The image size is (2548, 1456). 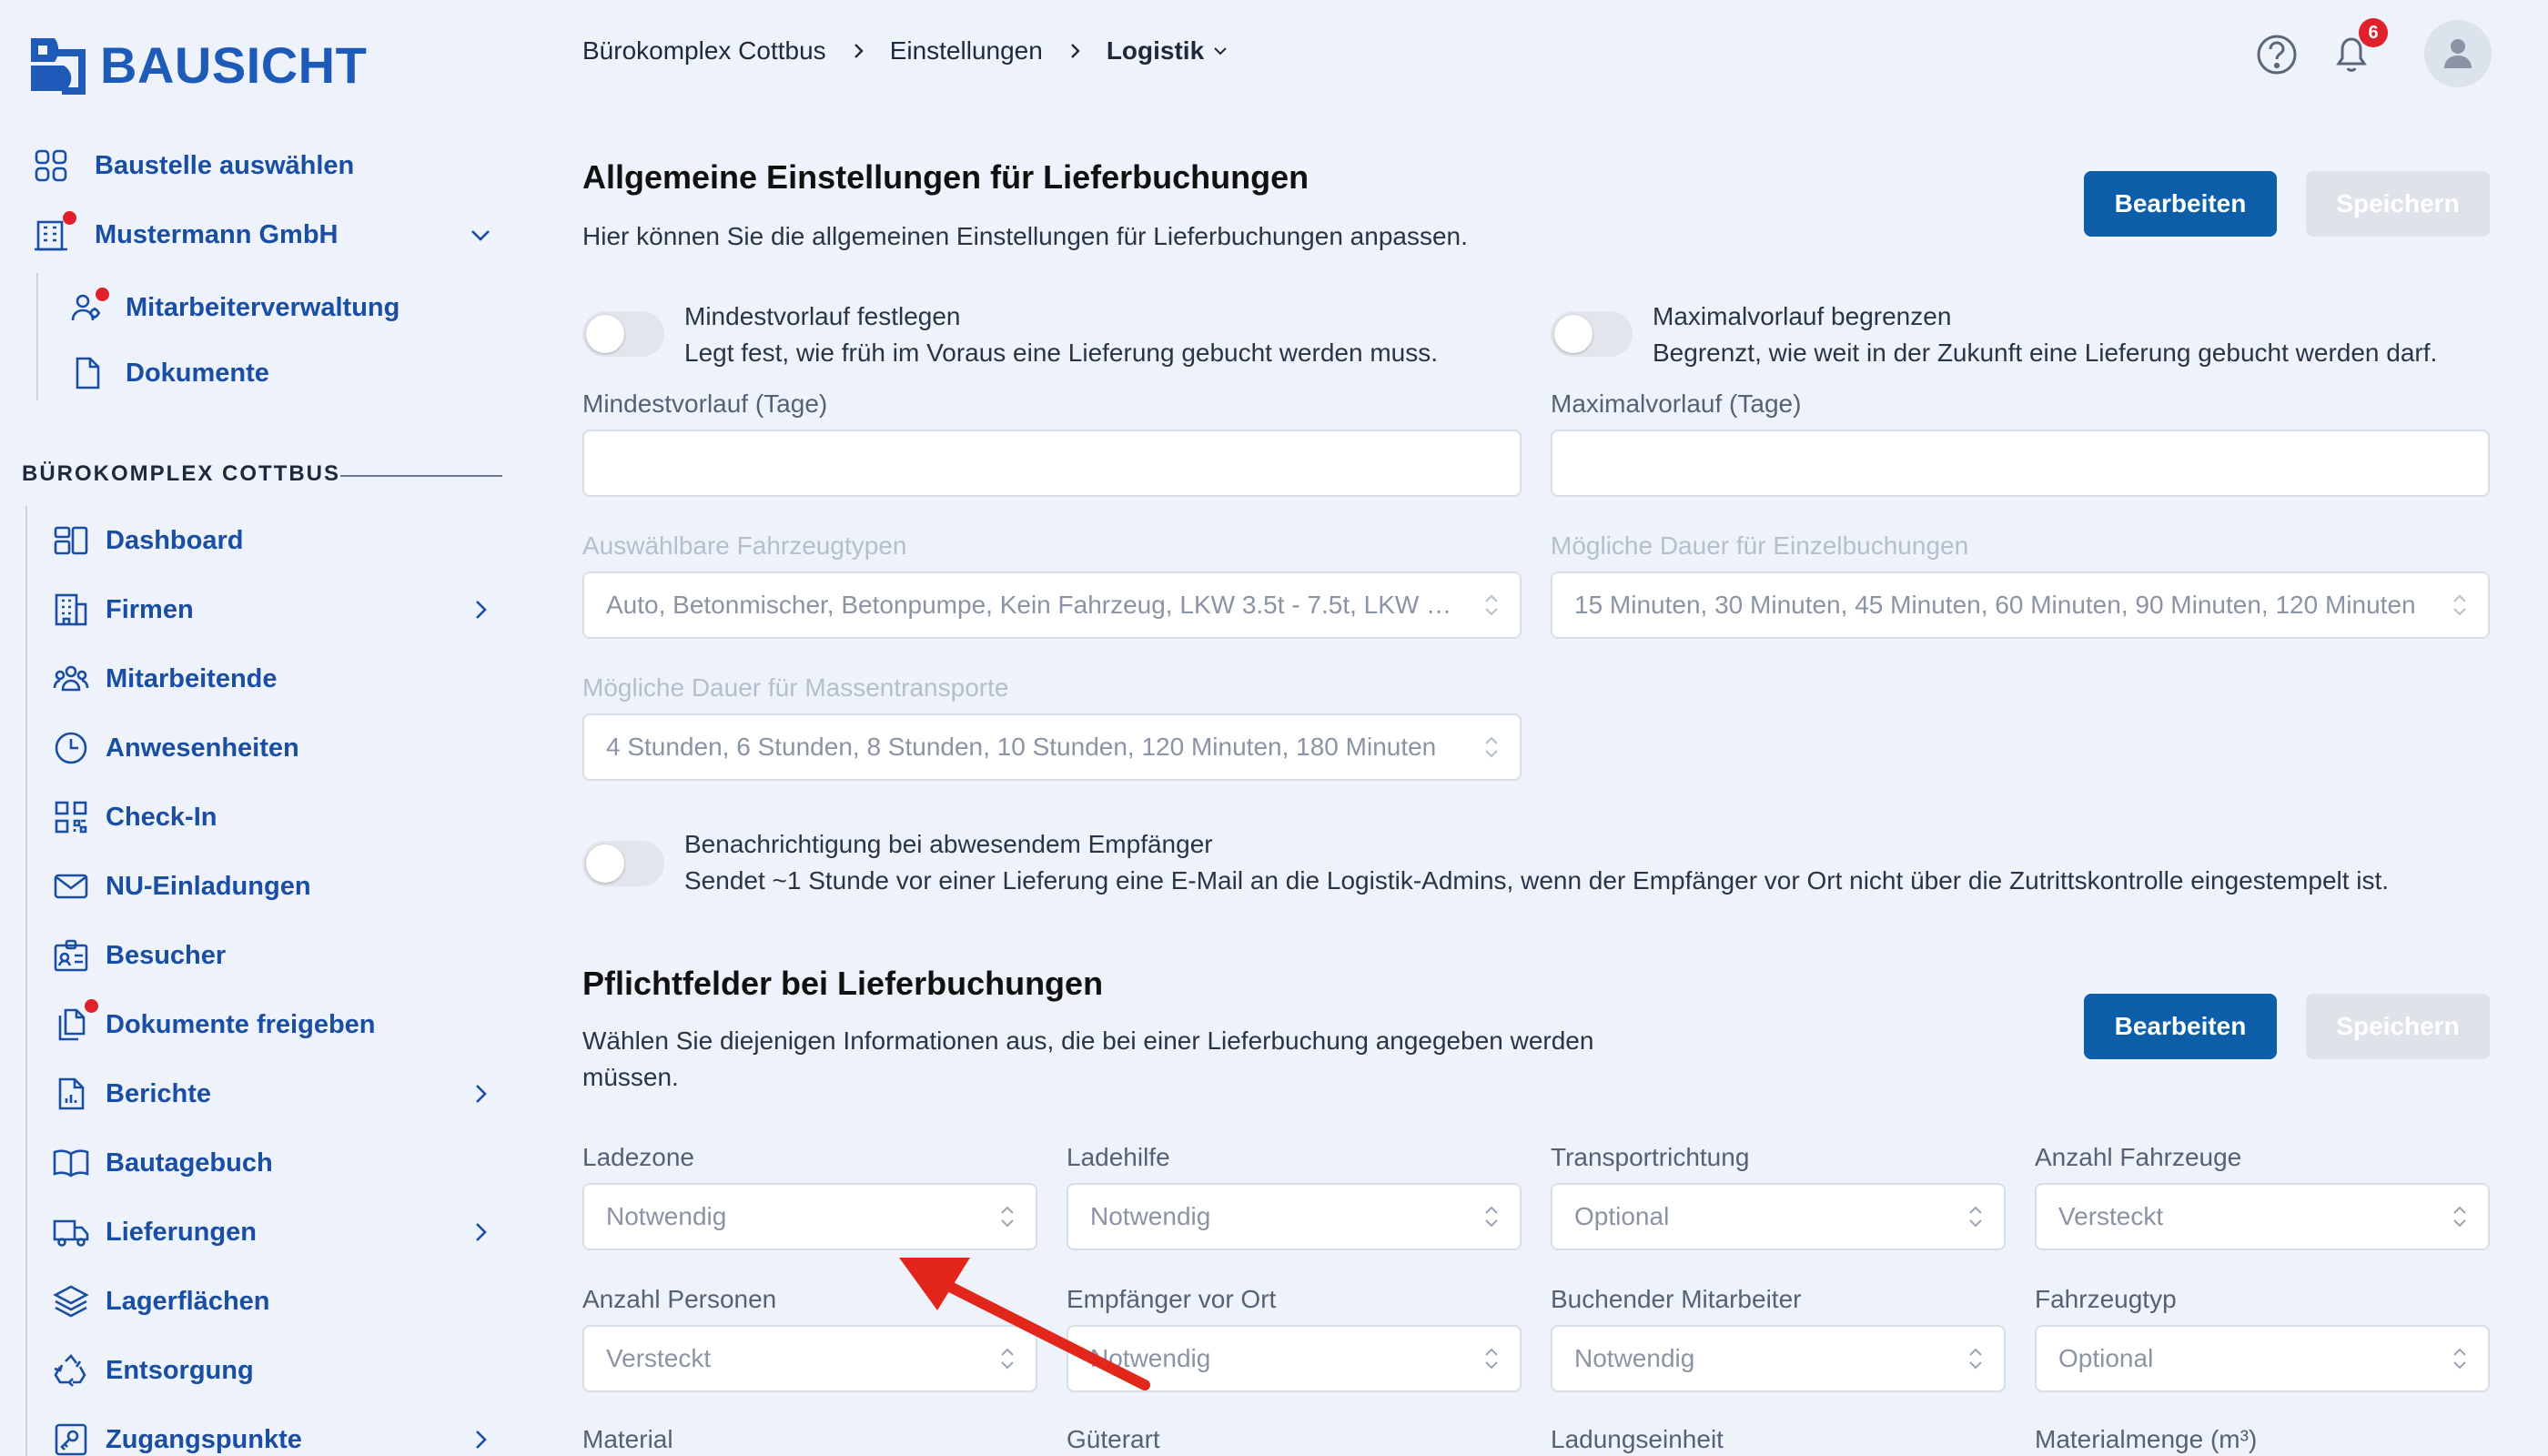 I want to click on mass-duration-label: Mögliche Dauer für Massentransporte, so click(x=796, y=688).